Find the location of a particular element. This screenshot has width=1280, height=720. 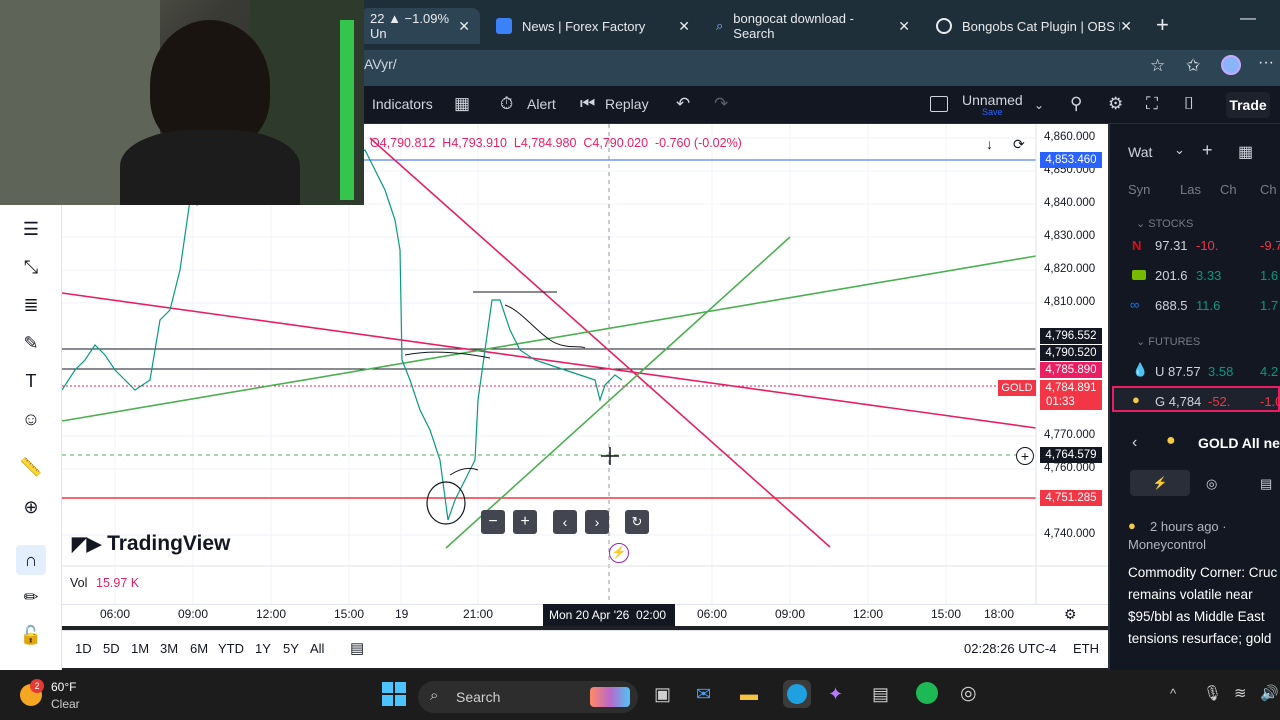

range-1d: 1D is located at coordinates (83, 648).